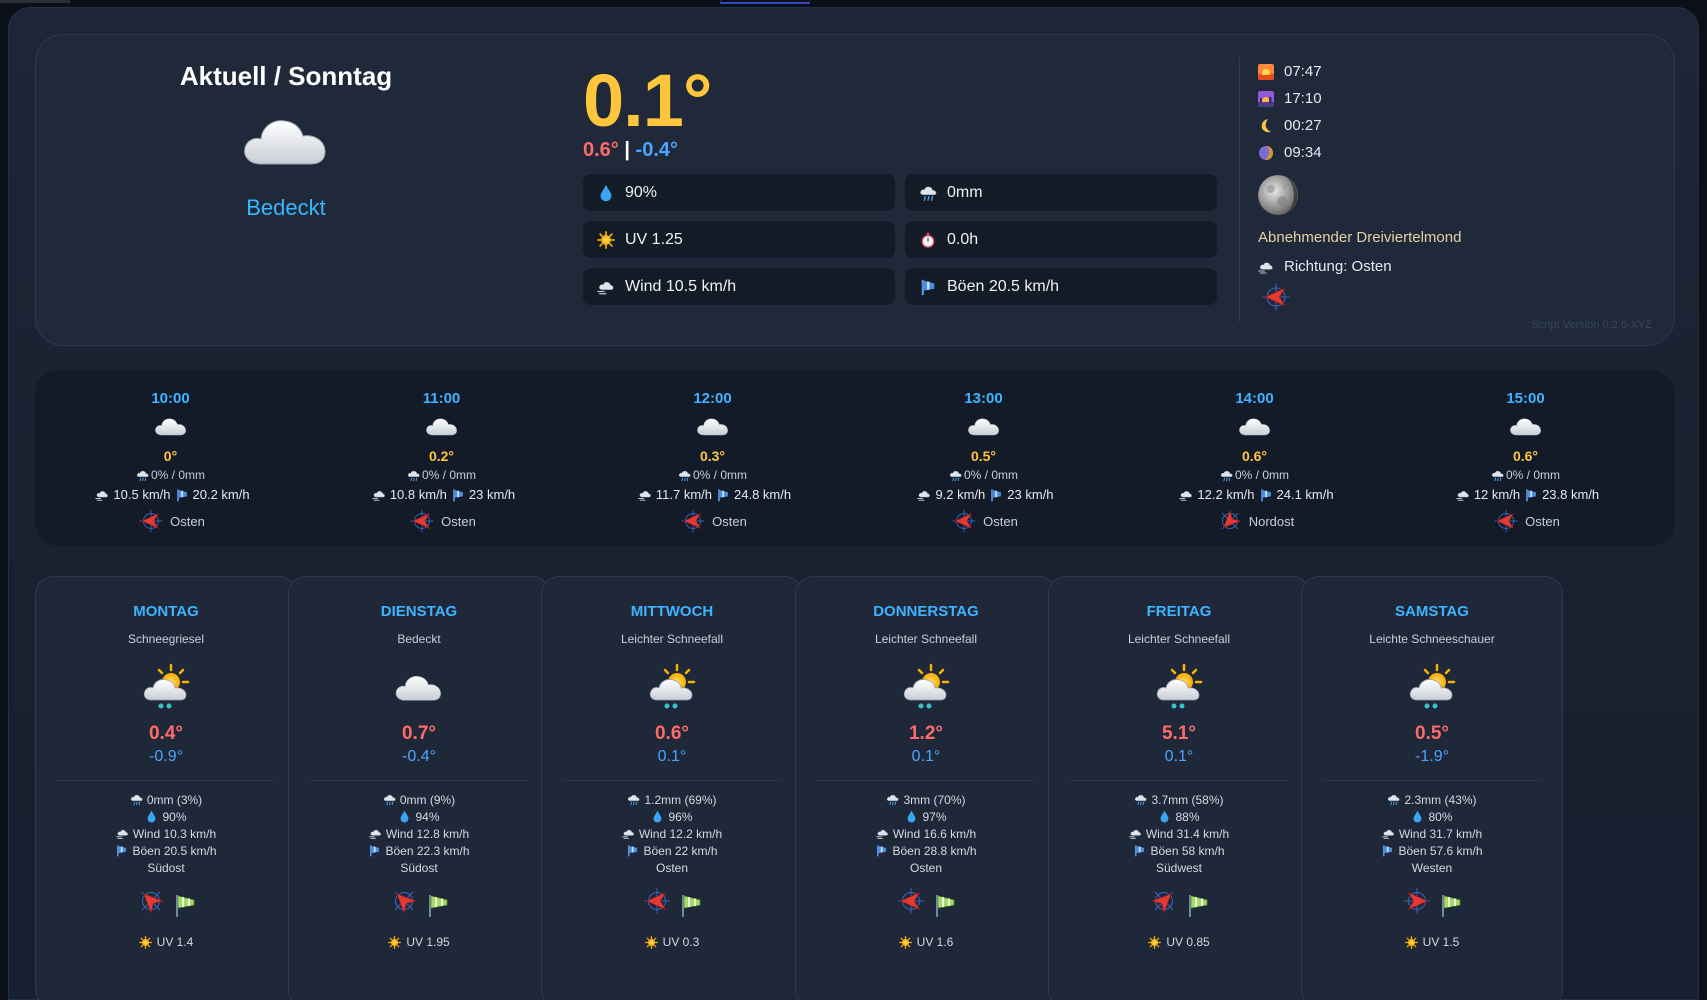 This screenshot has width=1707, height=1000. I want to click on day-name: FREITAG, so click(1179, 611).